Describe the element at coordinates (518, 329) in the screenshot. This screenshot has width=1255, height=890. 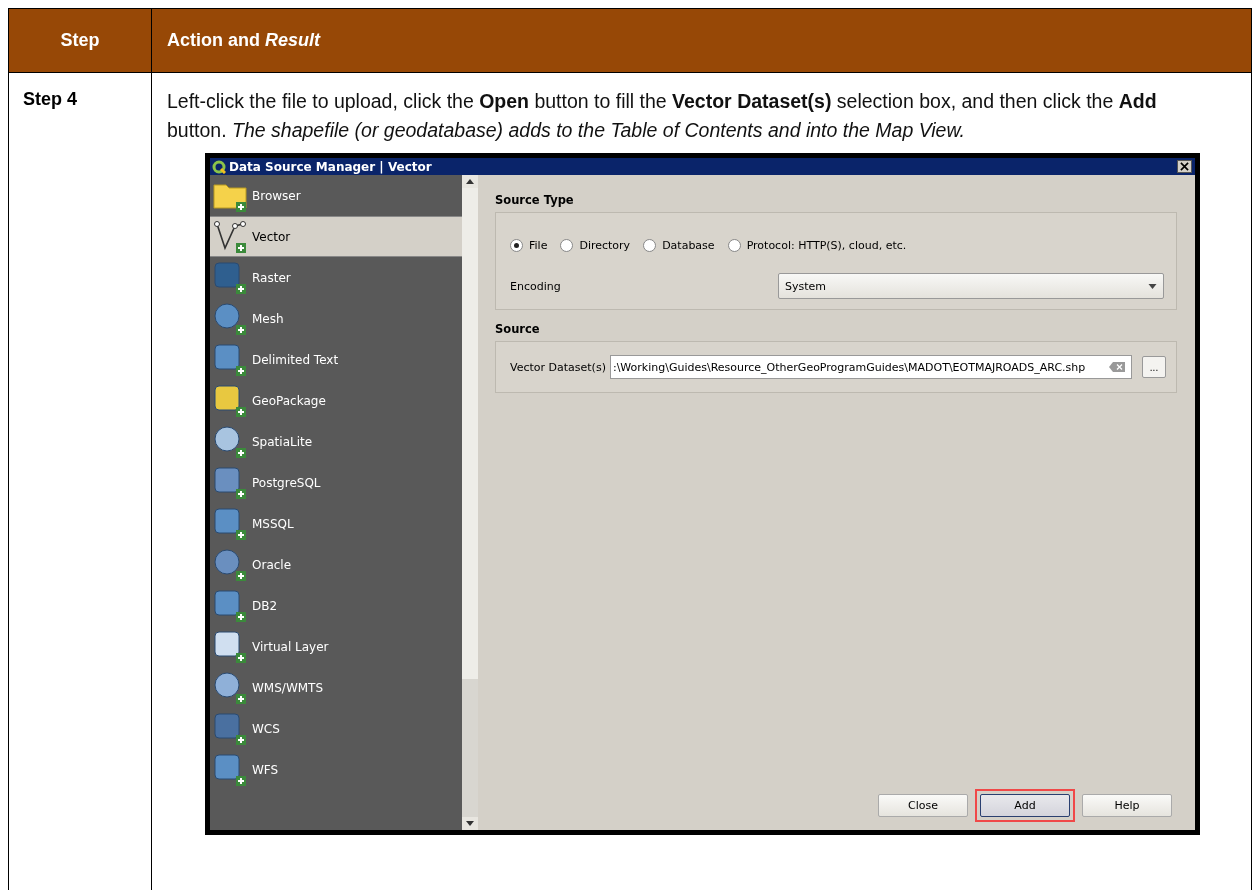
I see `section-heading: Source` at that location.